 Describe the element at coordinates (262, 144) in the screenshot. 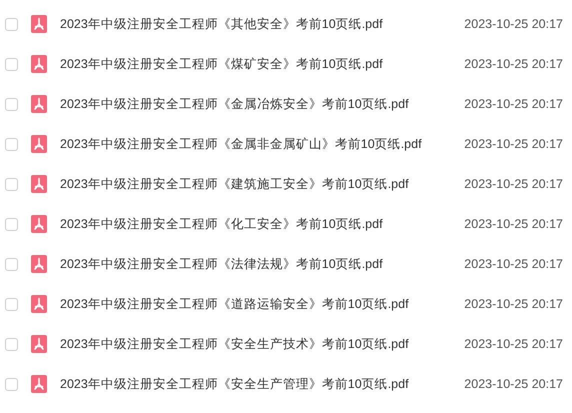

I see `file-name: 2023年中级注册安全工程师《金属非金属矿山》考前10页纸.pdf` at that location.